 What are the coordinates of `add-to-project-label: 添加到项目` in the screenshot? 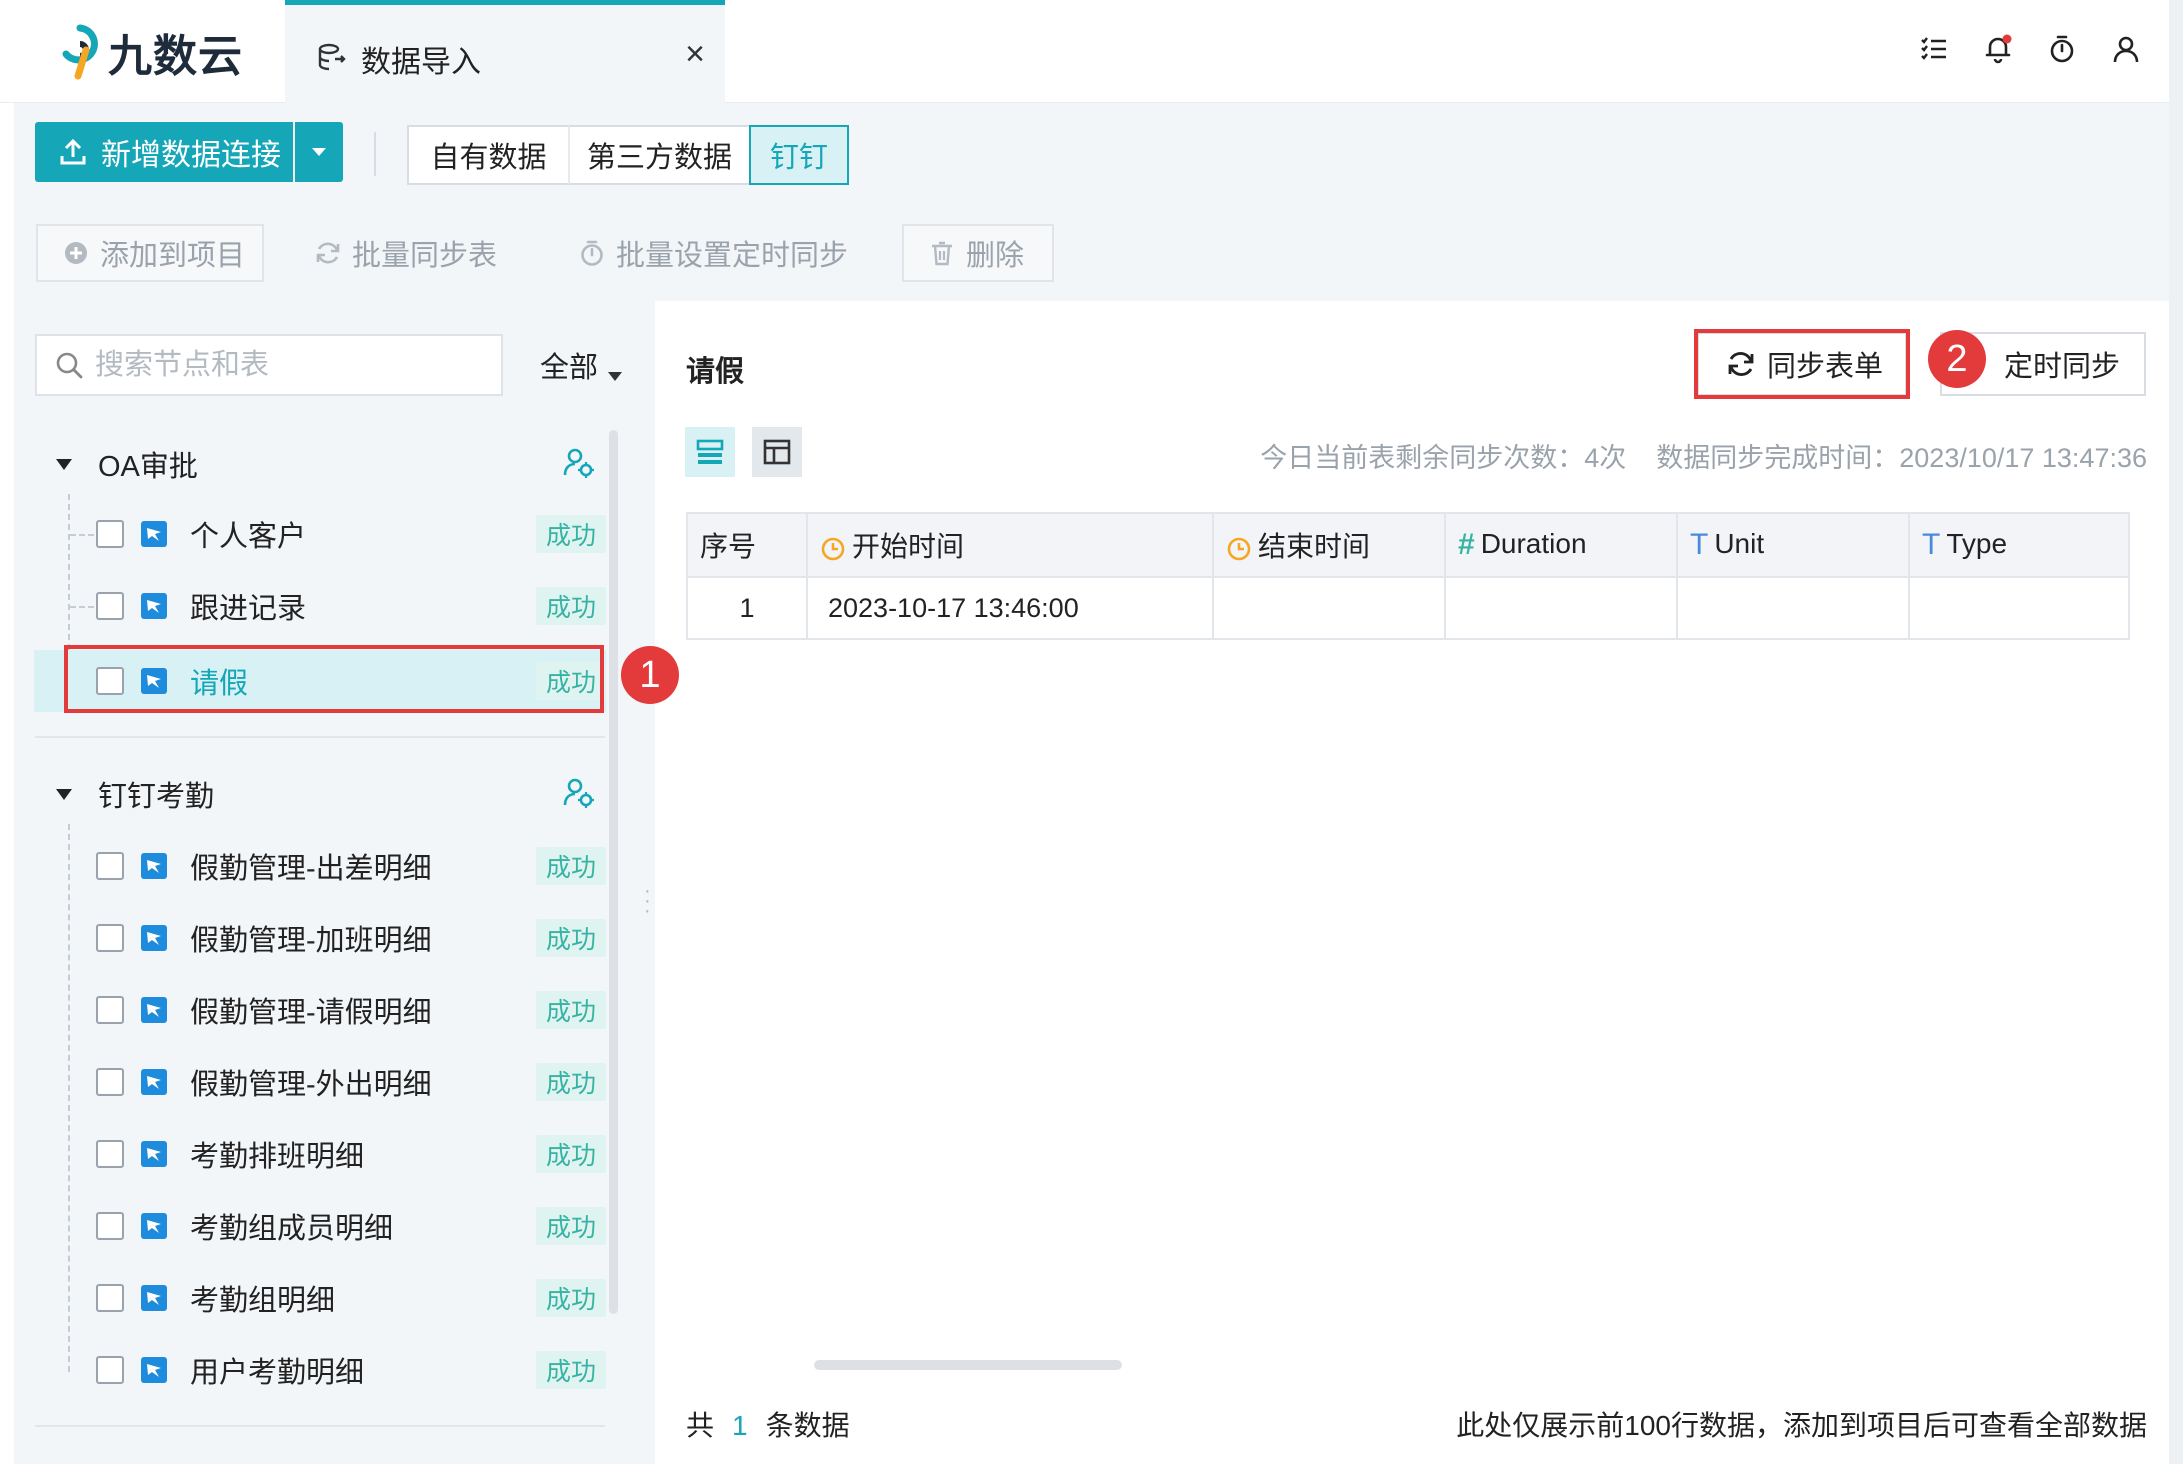 It's located at (173, 256).